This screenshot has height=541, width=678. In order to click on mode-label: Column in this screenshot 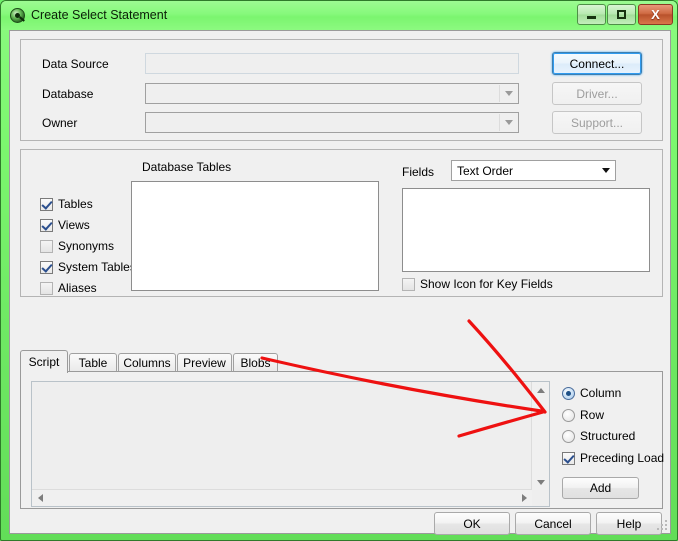, I will do `click(601, 393)`.